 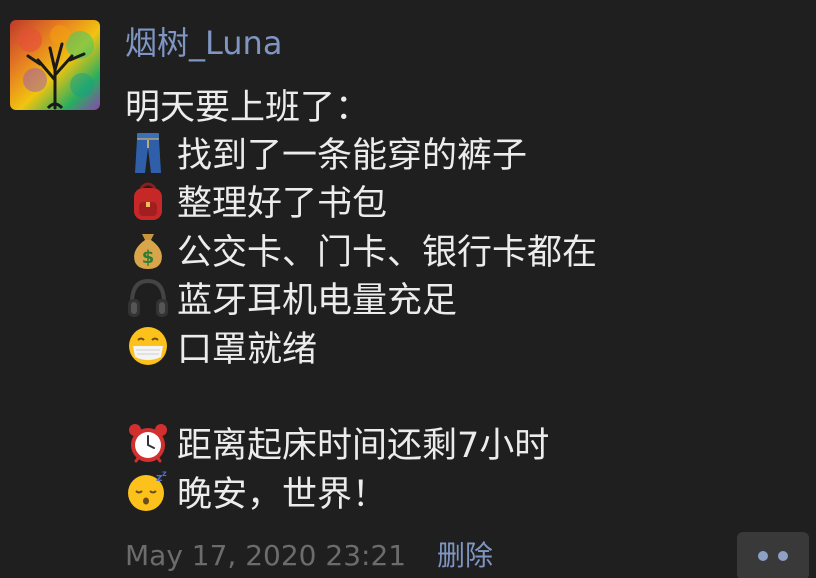 What do you see at coordinates (203, 43) in the screenshot?
I see `author-name: 烟树_Luna` at bounding box center [203, 43].